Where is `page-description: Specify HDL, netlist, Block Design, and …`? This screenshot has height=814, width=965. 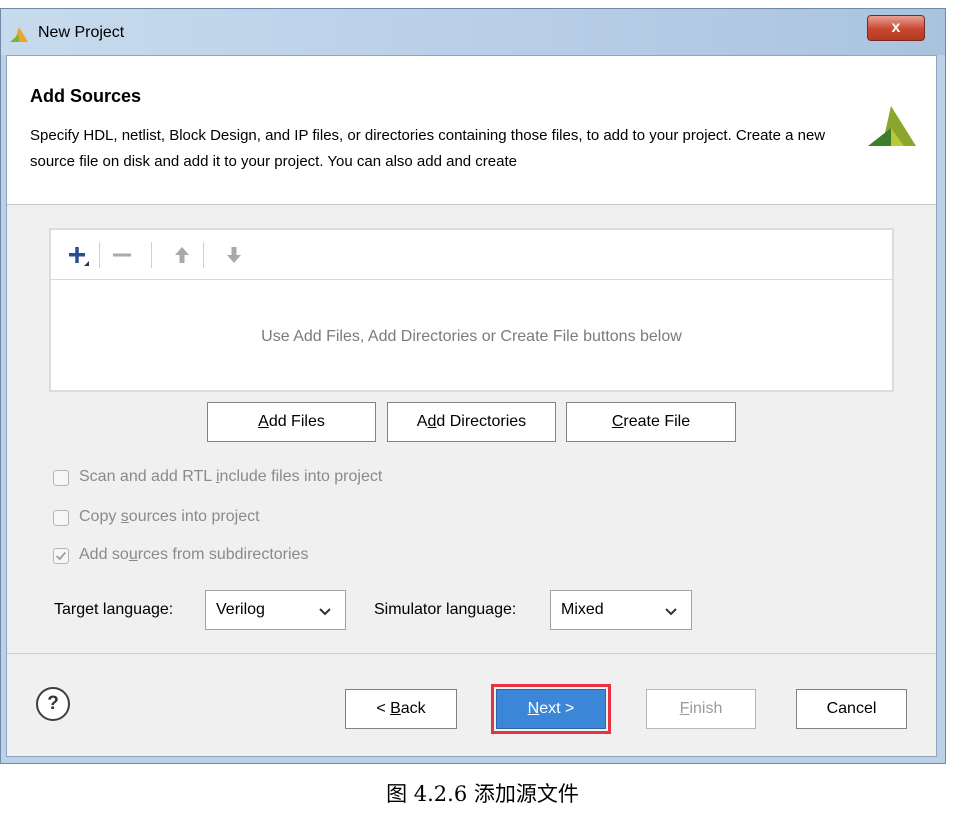 page-description: Specify HDL, netlist, Block Design, and … is located at coordinates (428, 148).